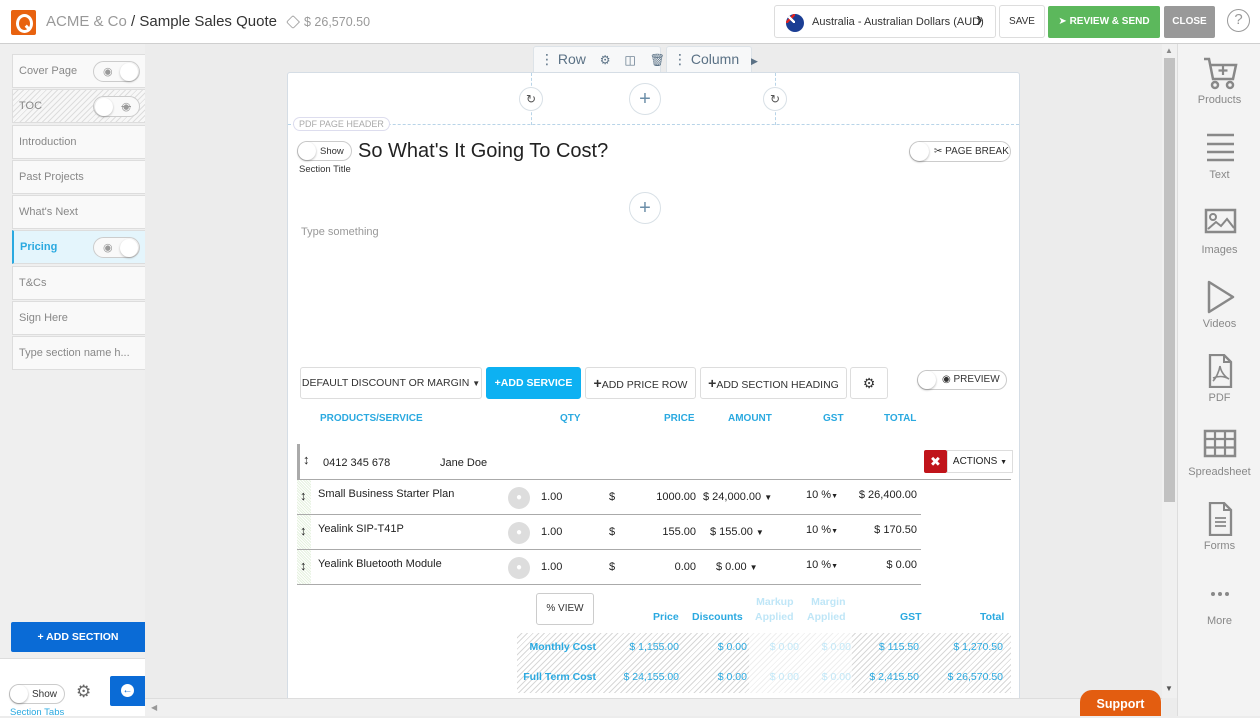  Describe the element at coordinates (653, 707) in the screenshot. I see `horizontal-scrollbar: ◀` at that location.